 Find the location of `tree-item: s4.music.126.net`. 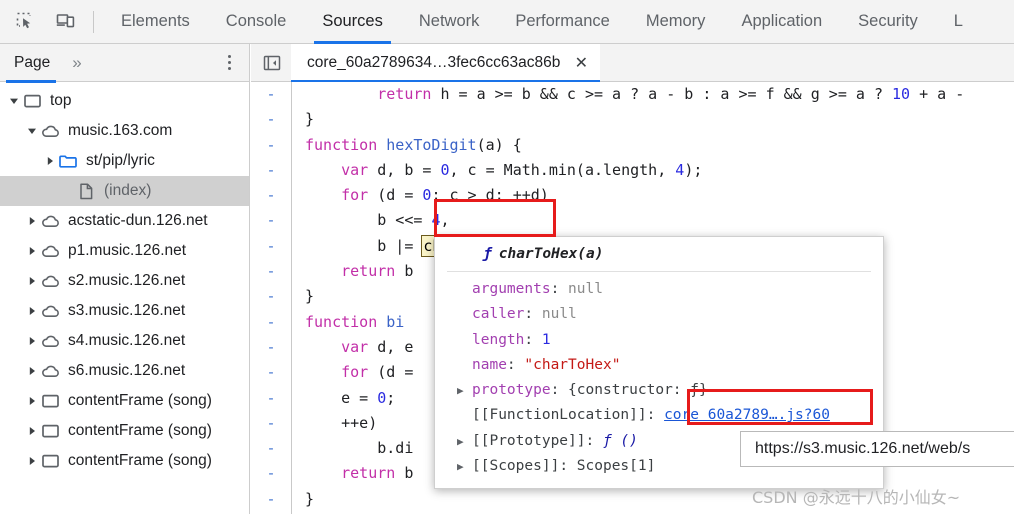

tree-item: s4.music.126.net is located at coordinates (124, 341).